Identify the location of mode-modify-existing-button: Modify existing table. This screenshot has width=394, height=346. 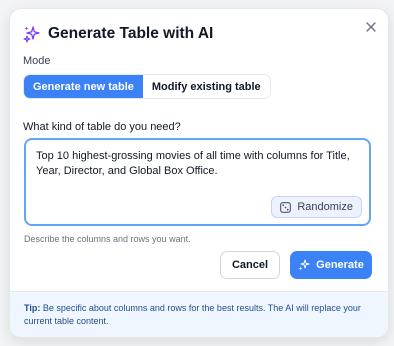
(206, 86).